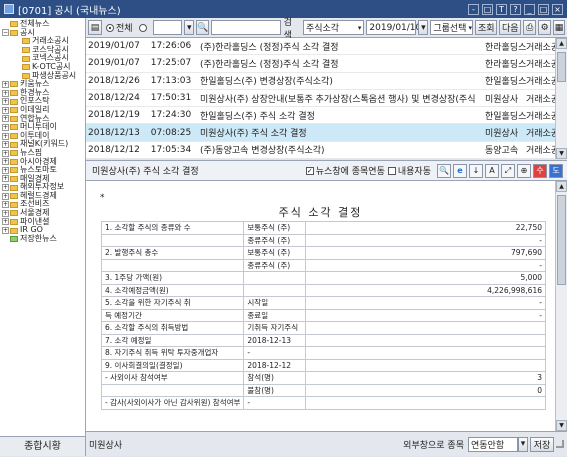 The width and height of the screenshot is (567, 457). What do you see at coordinates (543, 9) in the screenshot?
I see `maximize-icon: □` at bounding box center [543, 9].